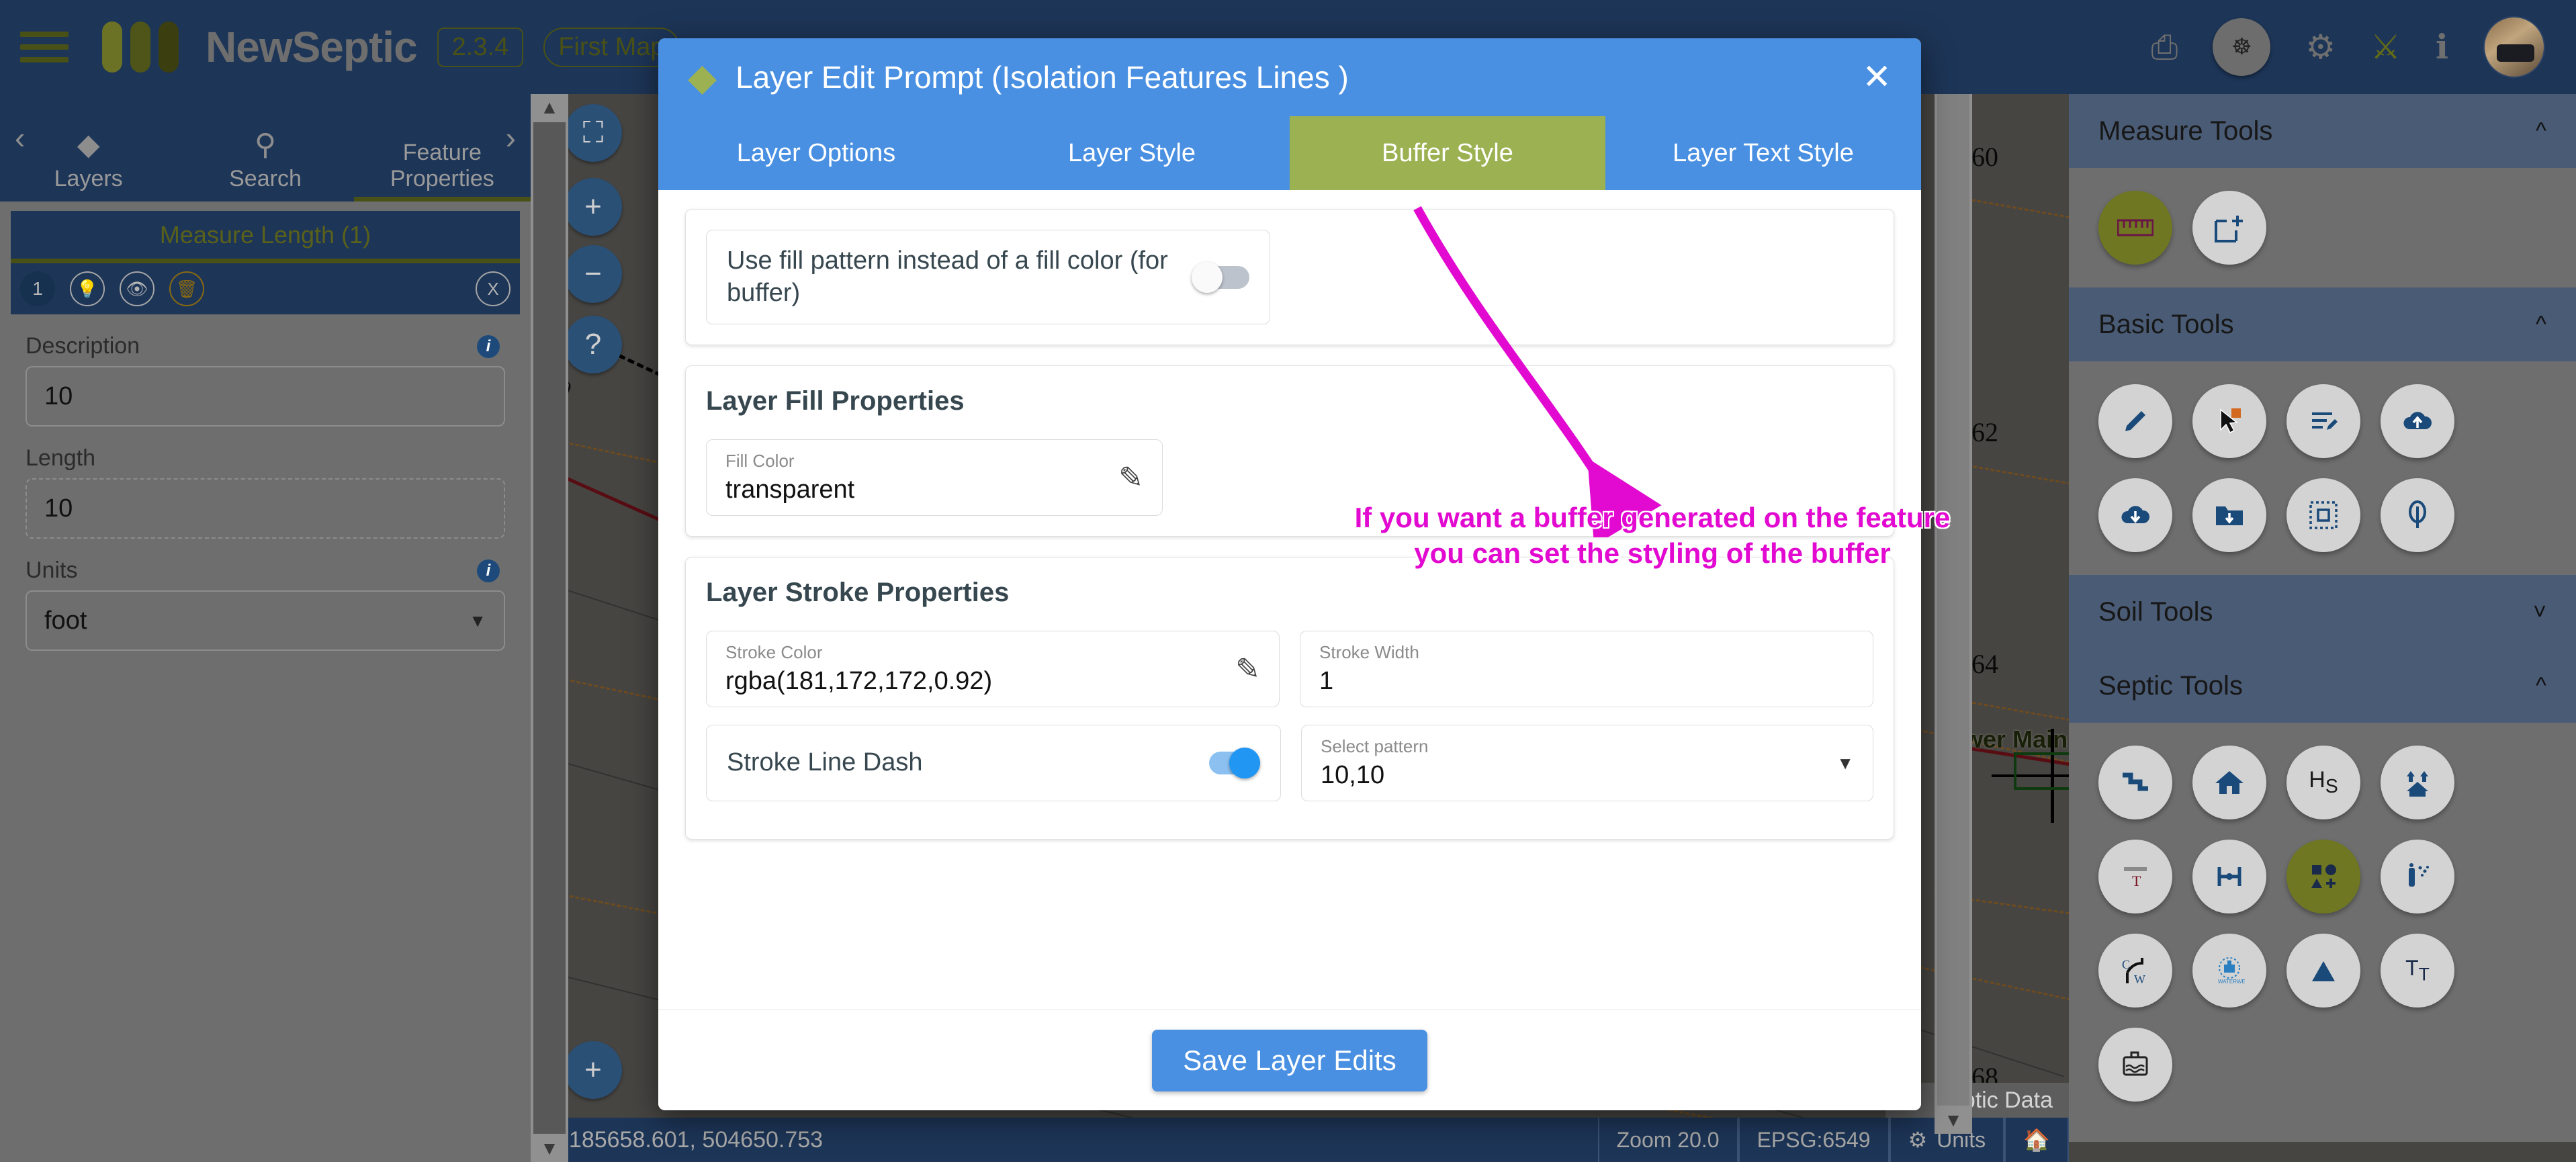 This screenshot has height=1162, width=2576. What do you see at coordinates (1448, 153) in the screenshot?
I see `tab-buffer-style: Buffer Style` at bounding box center [1448, 153].